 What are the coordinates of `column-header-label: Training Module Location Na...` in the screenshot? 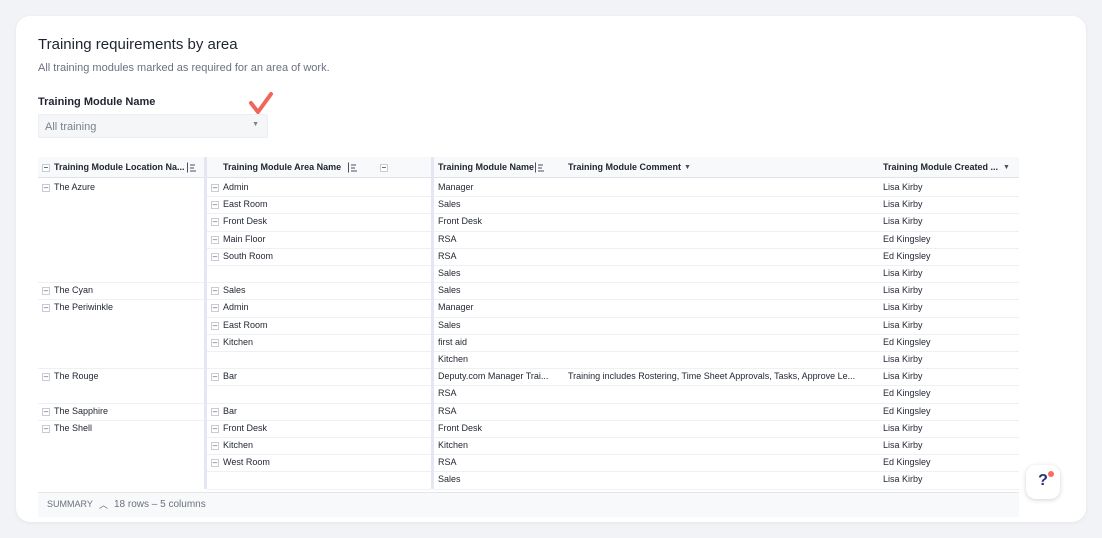 It's located at (119, 167).